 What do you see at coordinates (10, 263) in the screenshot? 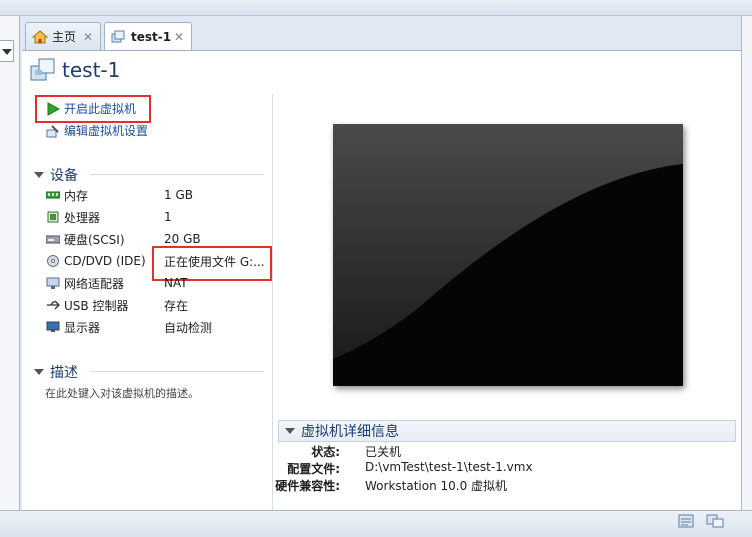
I see `library-panel-edge` at bounding box center [10, 263].